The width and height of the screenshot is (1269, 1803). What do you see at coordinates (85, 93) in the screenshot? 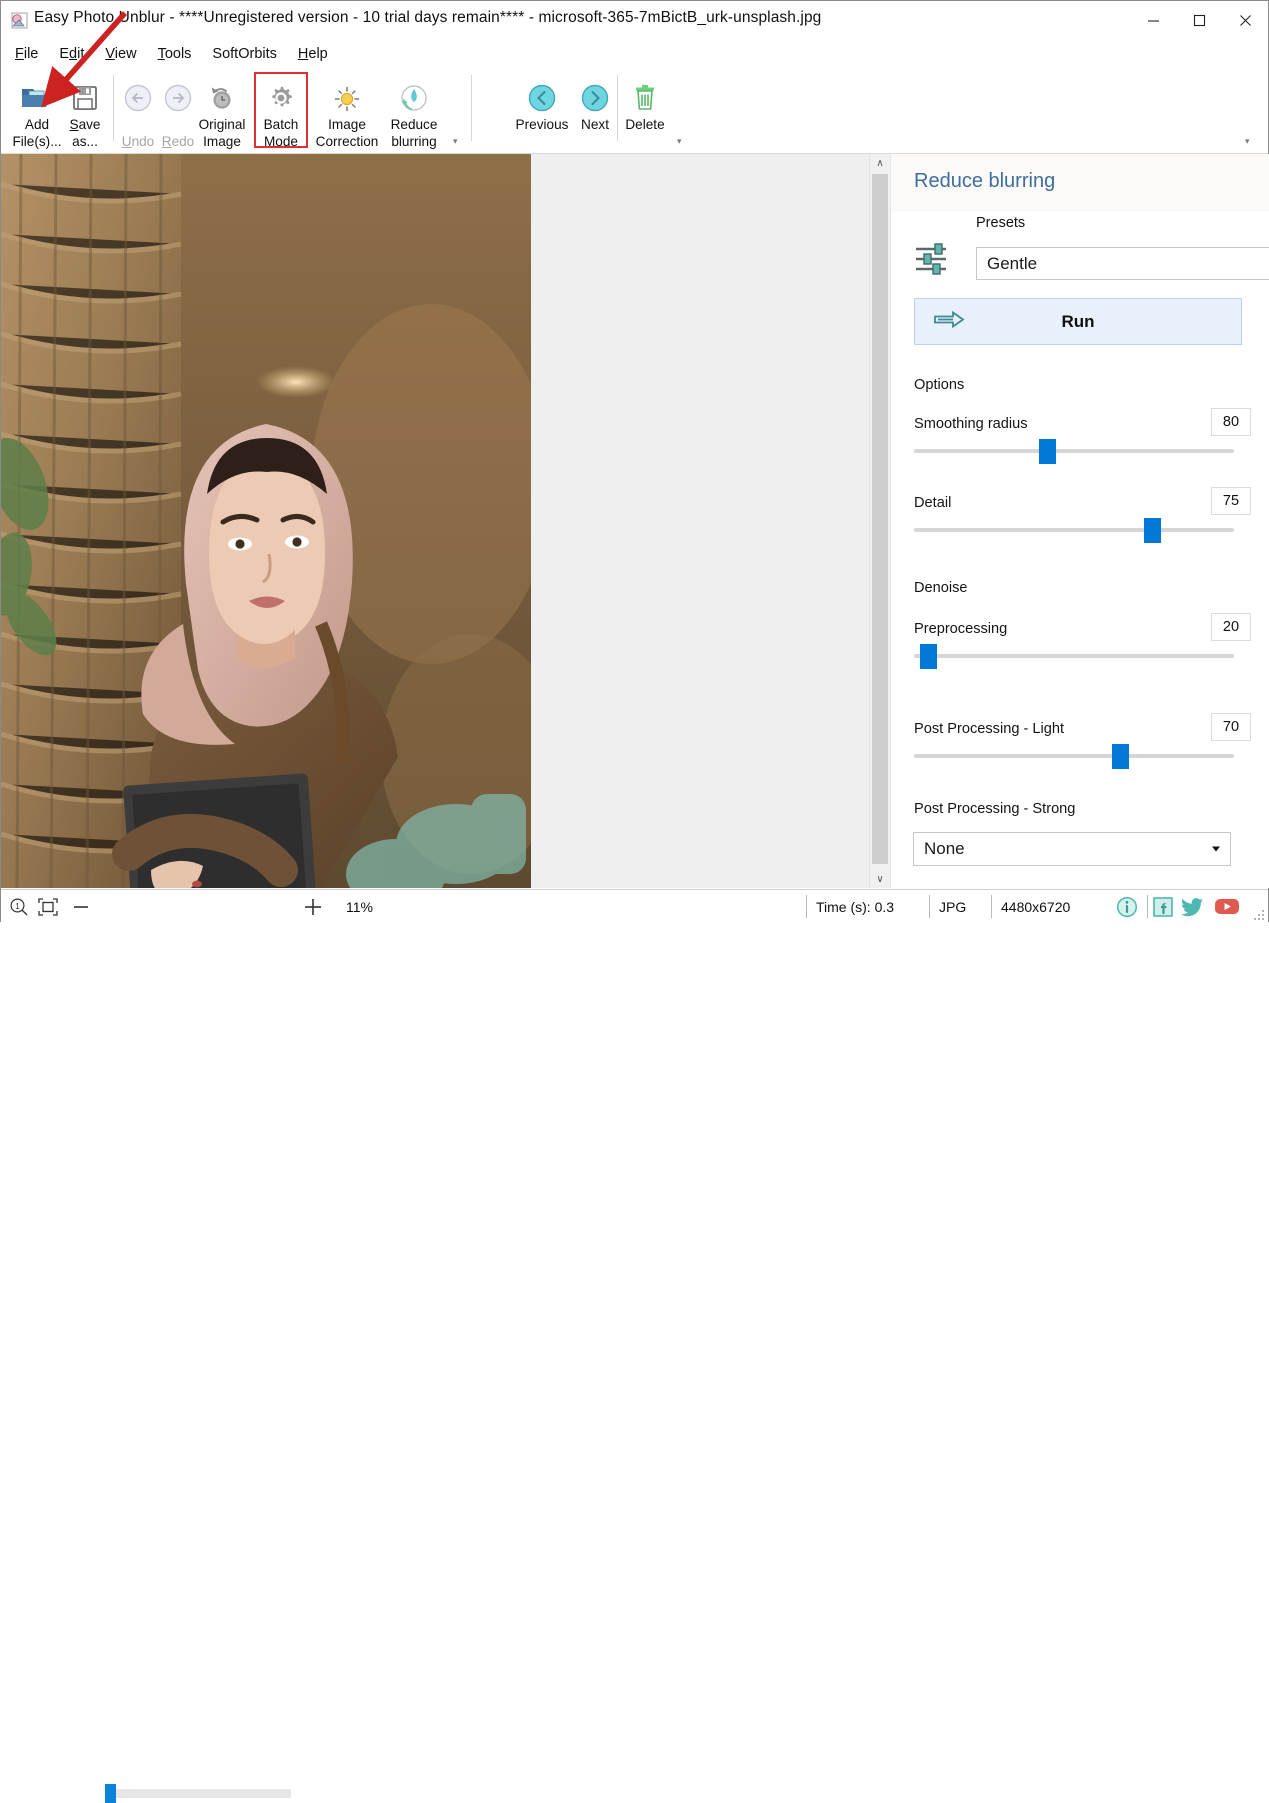
I see `floppy-disk-icon` at bounding box center [85, 93].